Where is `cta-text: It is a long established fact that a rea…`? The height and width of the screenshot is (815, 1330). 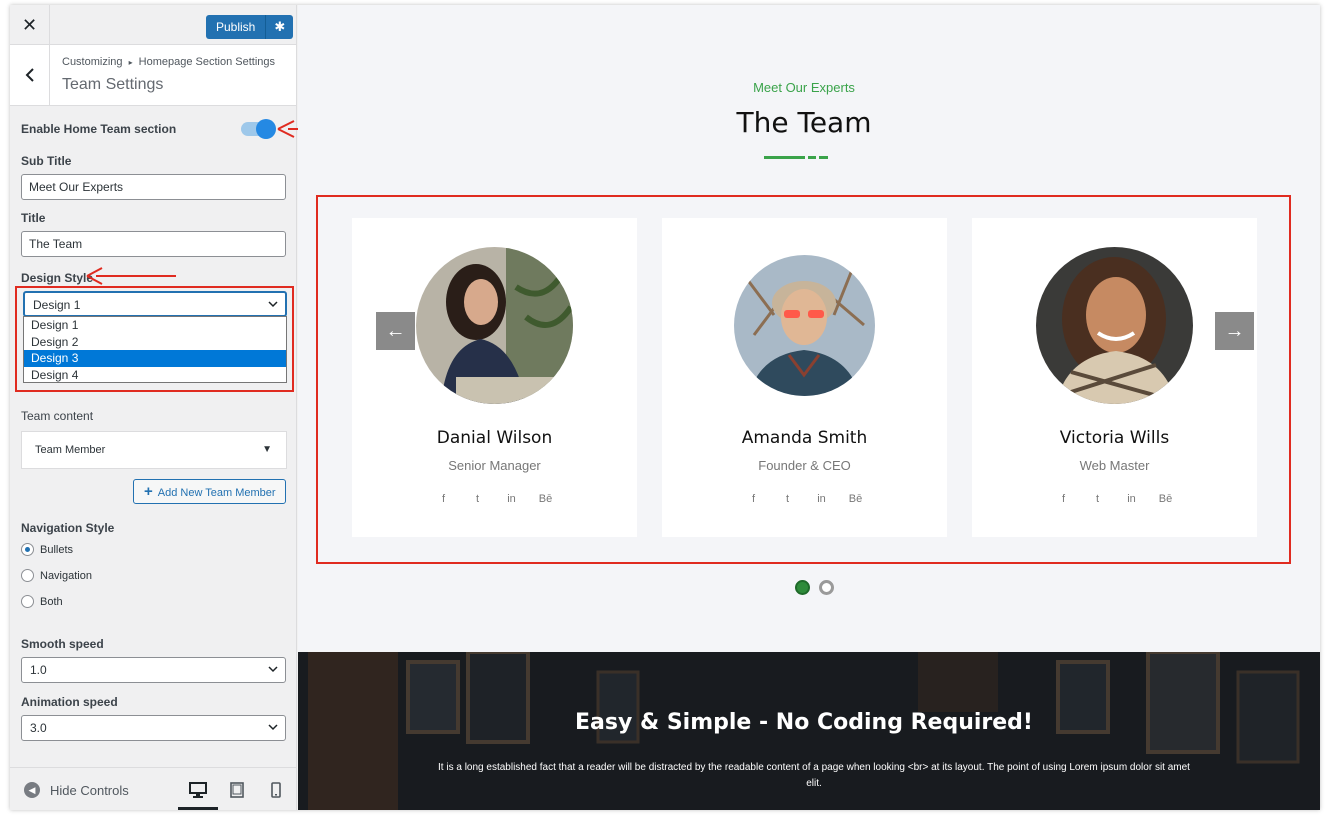
cta-text: It is a long established fact that a rea… is located at coordinates (814, 775).